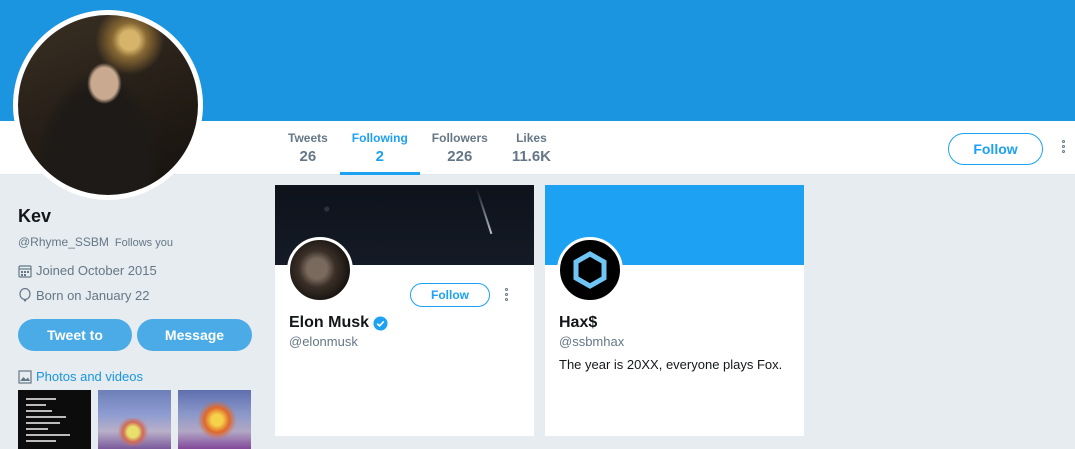 This screenshot has height=449, width=1075. I want to click on stat-tweets-value: 26, so click(308, 156).